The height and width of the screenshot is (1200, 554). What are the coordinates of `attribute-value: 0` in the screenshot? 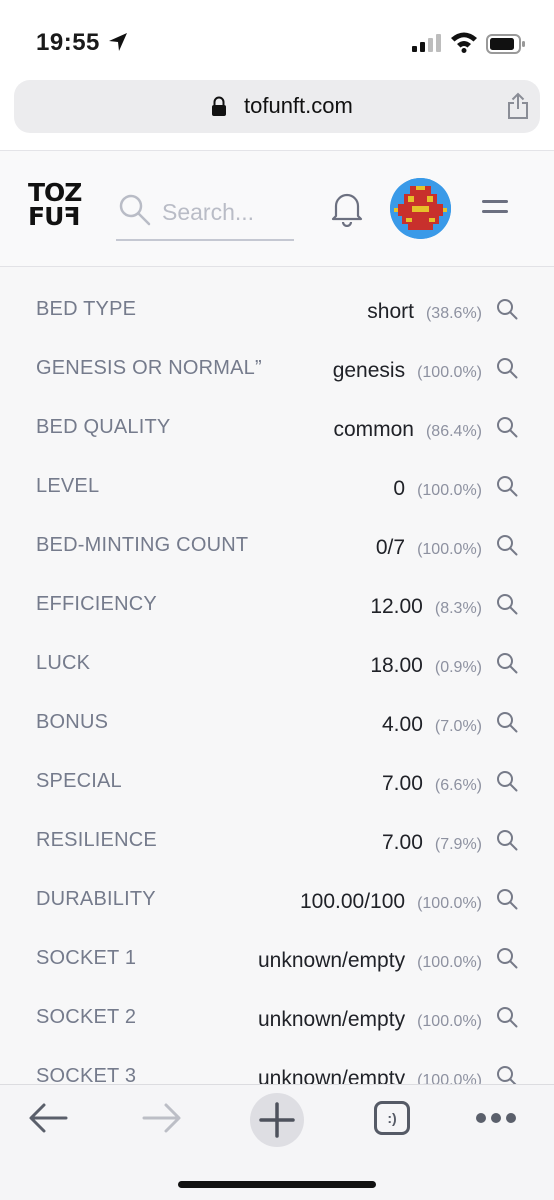 It's located at (399, 488).